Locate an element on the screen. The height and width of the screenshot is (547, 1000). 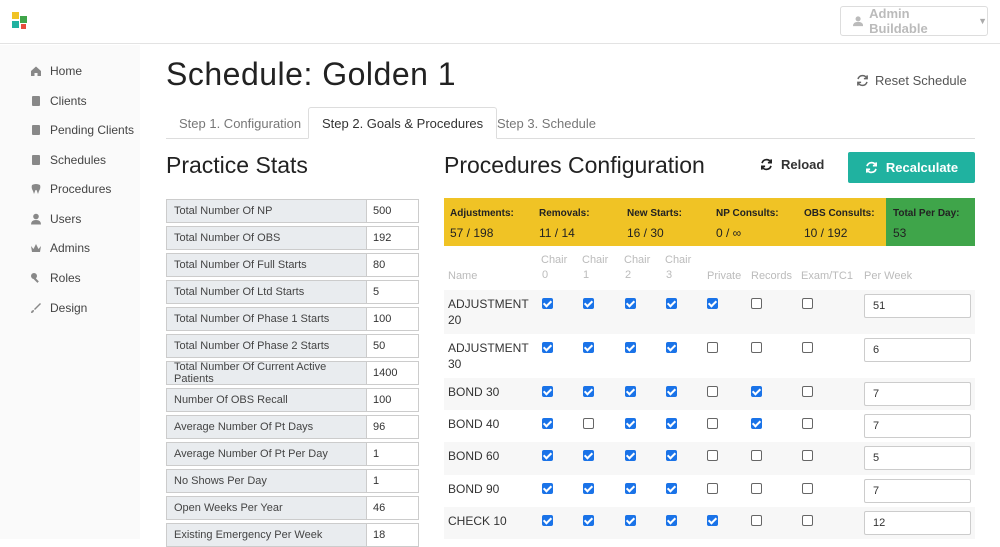
recalculate-button: Recalculate is located at coordinates (911, 167).